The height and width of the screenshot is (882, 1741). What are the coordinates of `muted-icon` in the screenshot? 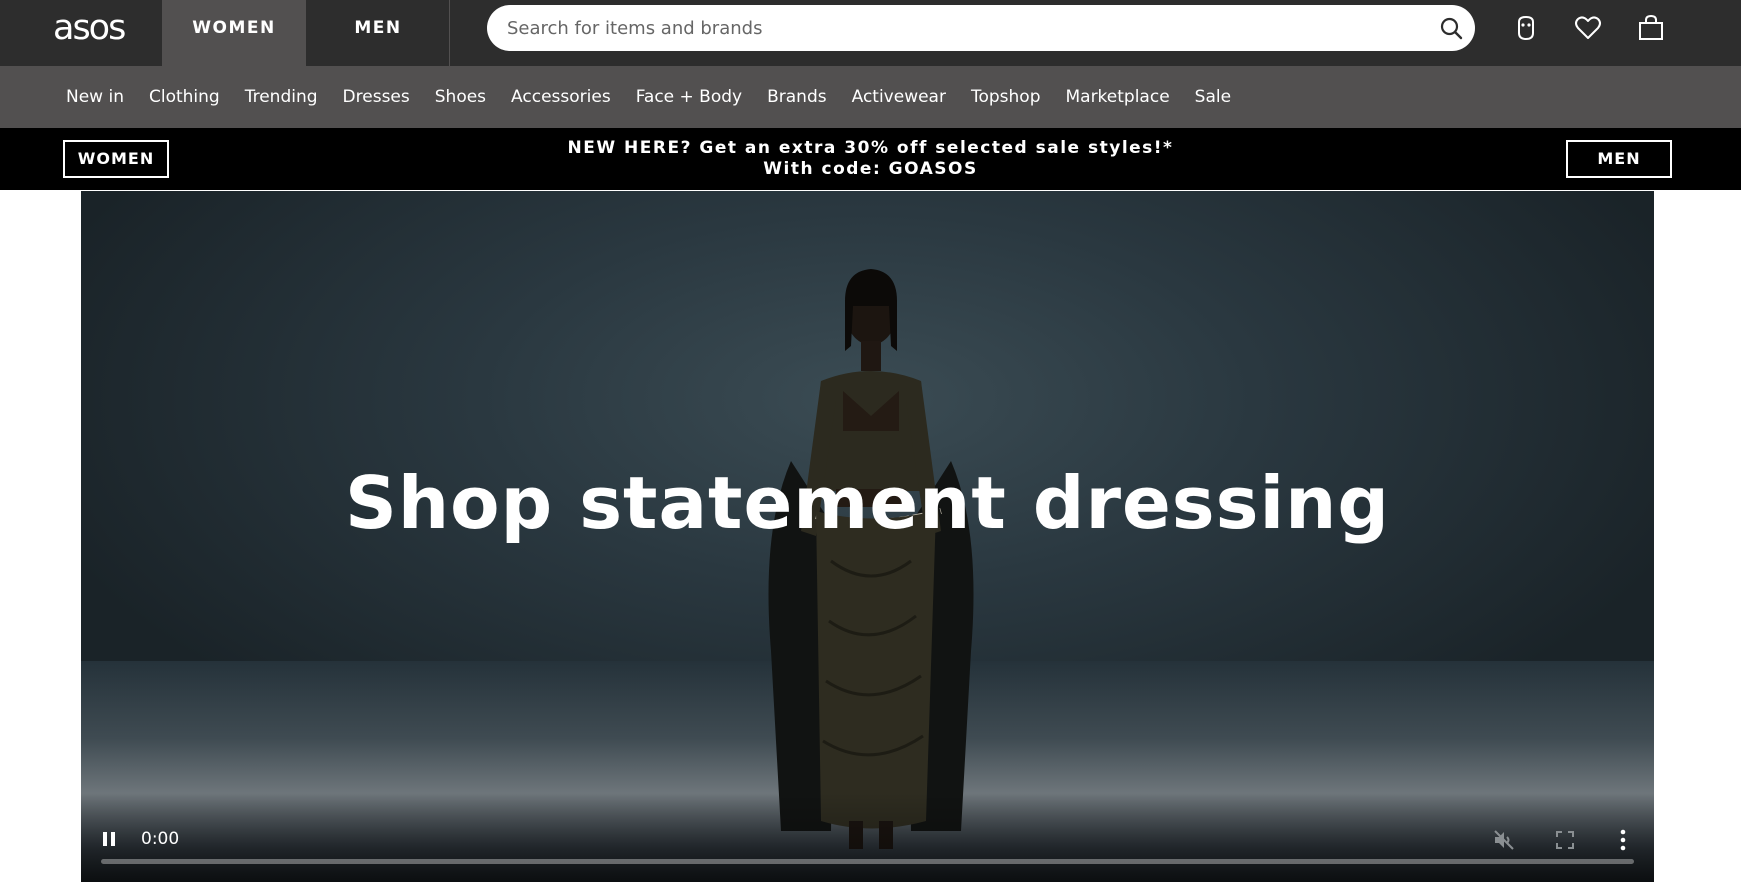 It's located at (1504, 840).